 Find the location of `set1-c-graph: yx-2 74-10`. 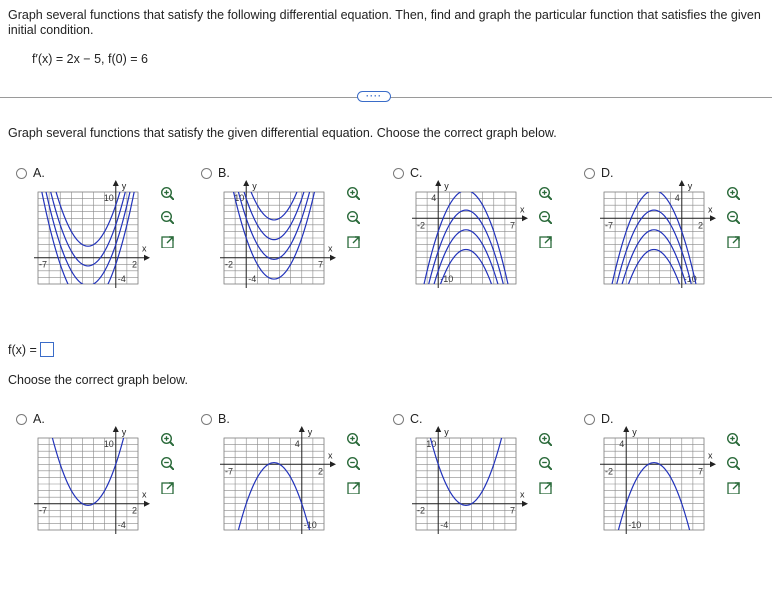

set1-c-graph: yx-2 74-10 is located at coordinates (470, 234).